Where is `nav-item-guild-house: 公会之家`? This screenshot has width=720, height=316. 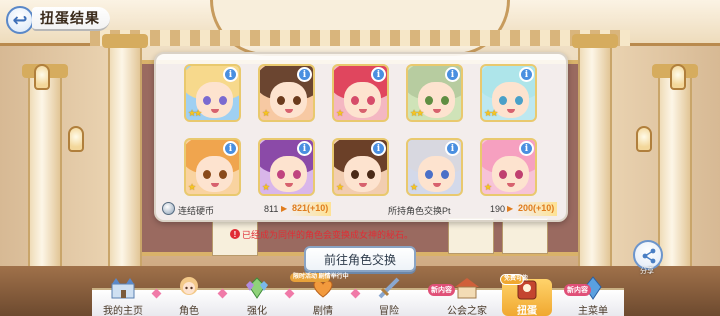
nav-item-guild-house: 公会之家 is located at coordinates (467, 295).